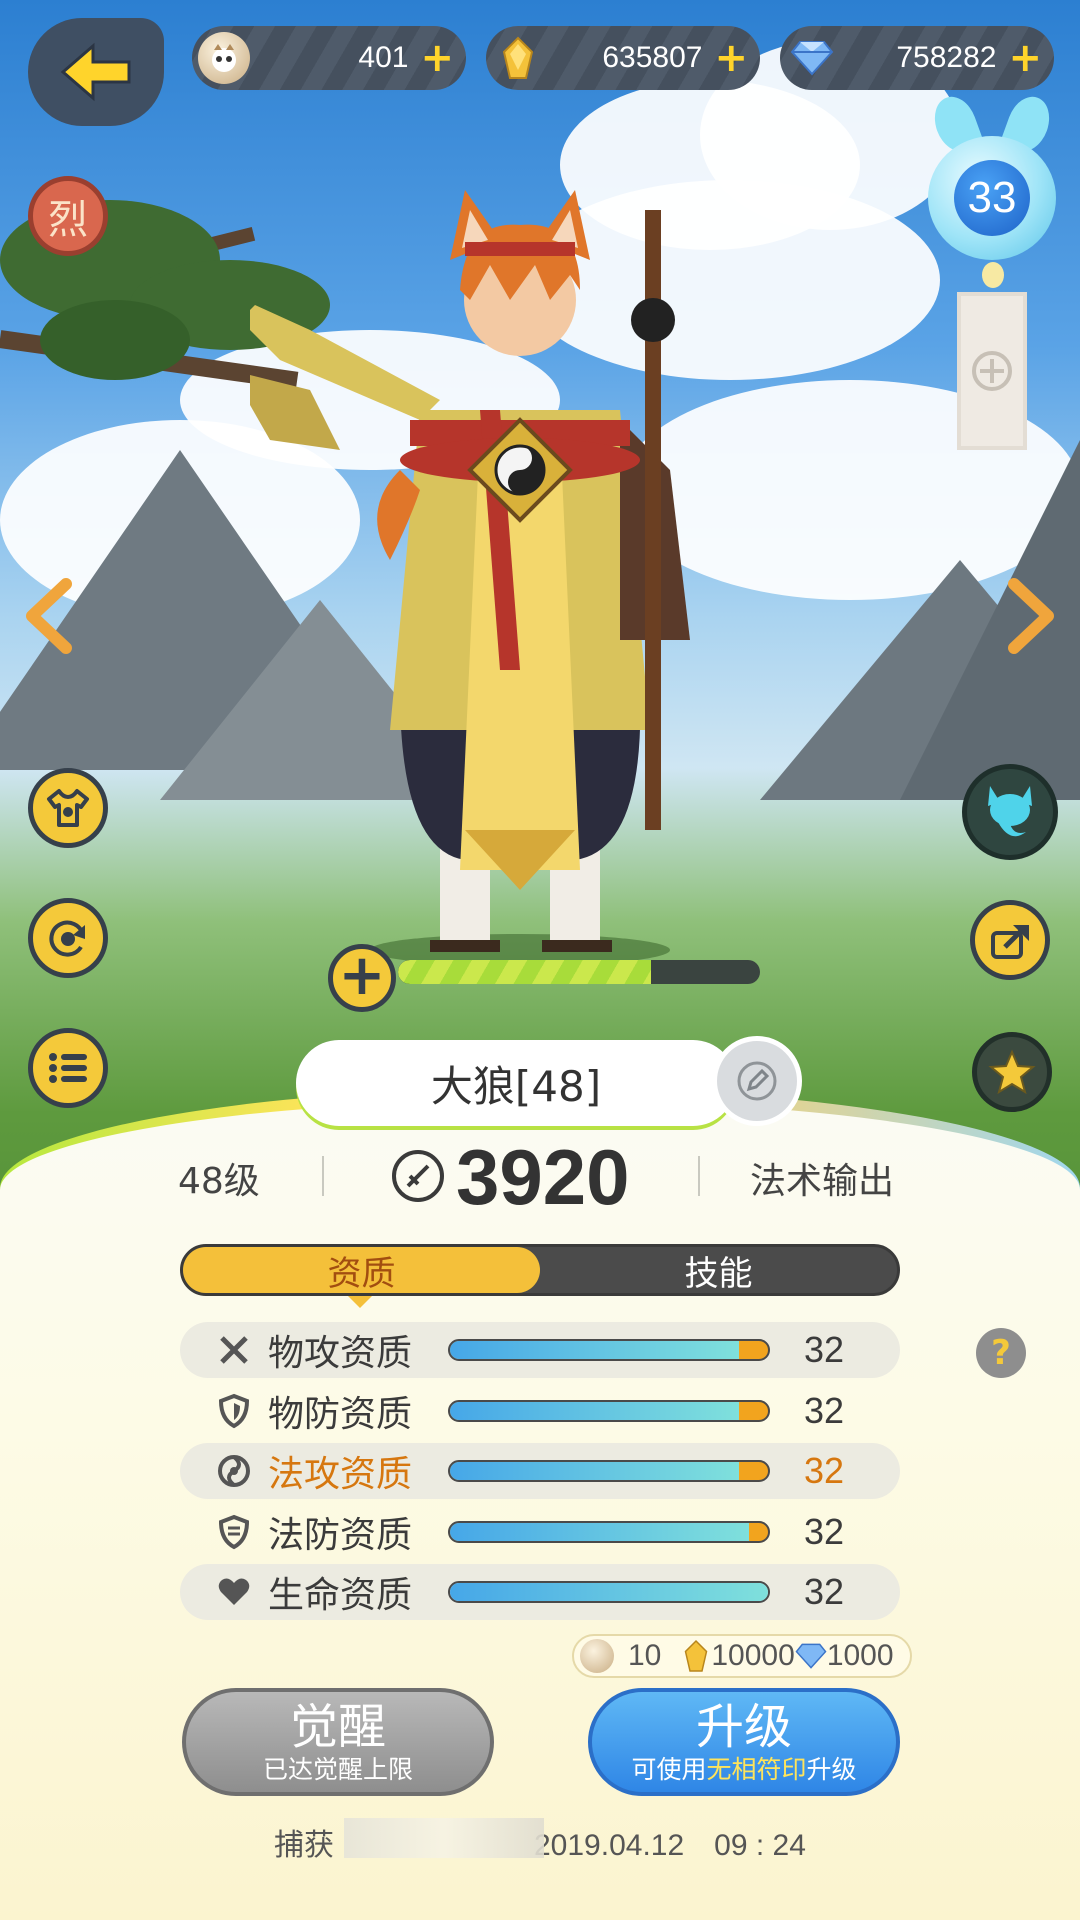  I want to click on currency-gold: 635807 +, so click(623, 58).